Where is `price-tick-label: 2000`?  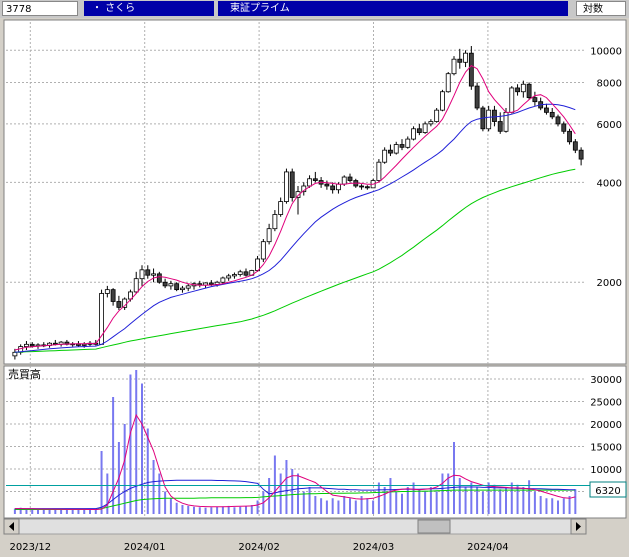 price-tick-label: 2000 is located at coordinates (609, 283).